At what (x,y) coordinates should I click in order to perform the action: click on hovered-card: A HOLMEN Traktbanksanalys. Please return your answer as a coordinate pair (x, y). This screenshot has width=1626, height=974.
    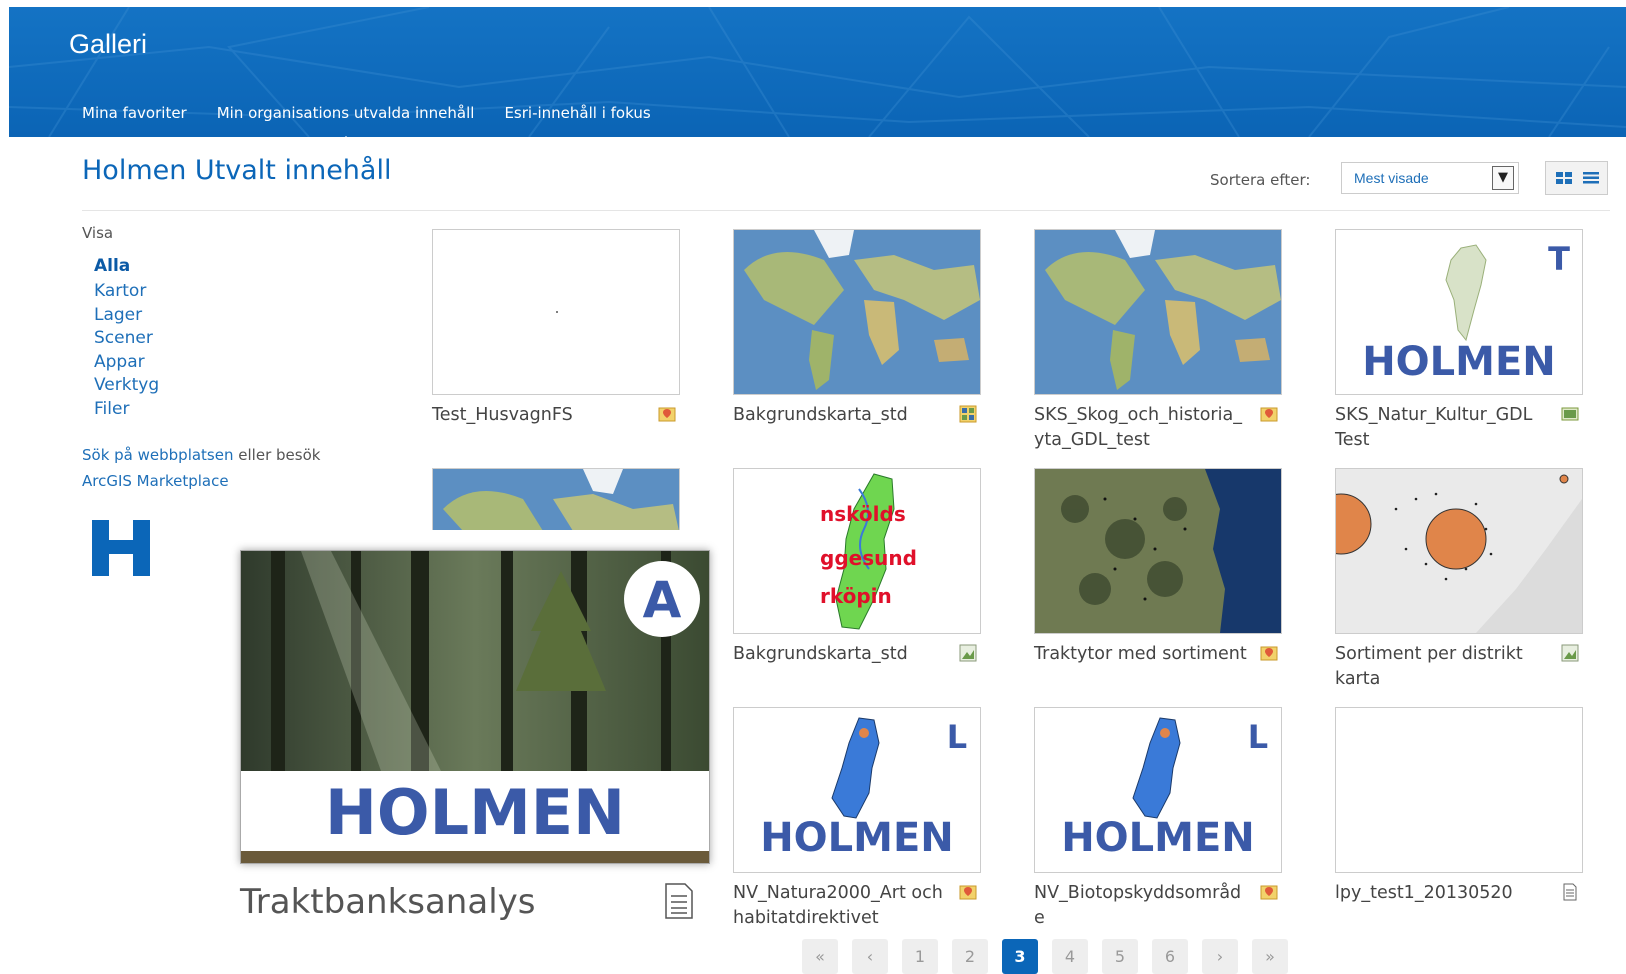
    Looking at the image, I should click on (475, 736).